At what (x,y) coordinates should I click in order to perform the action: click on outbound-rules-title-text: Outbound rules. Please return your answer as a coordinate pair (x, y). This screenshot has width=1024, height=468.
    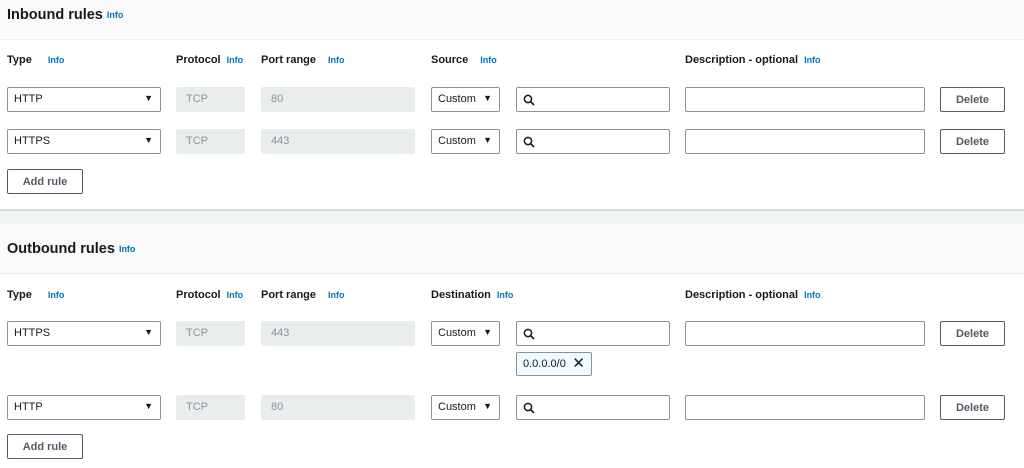
    Looking at the image, I should click on (61, 249).